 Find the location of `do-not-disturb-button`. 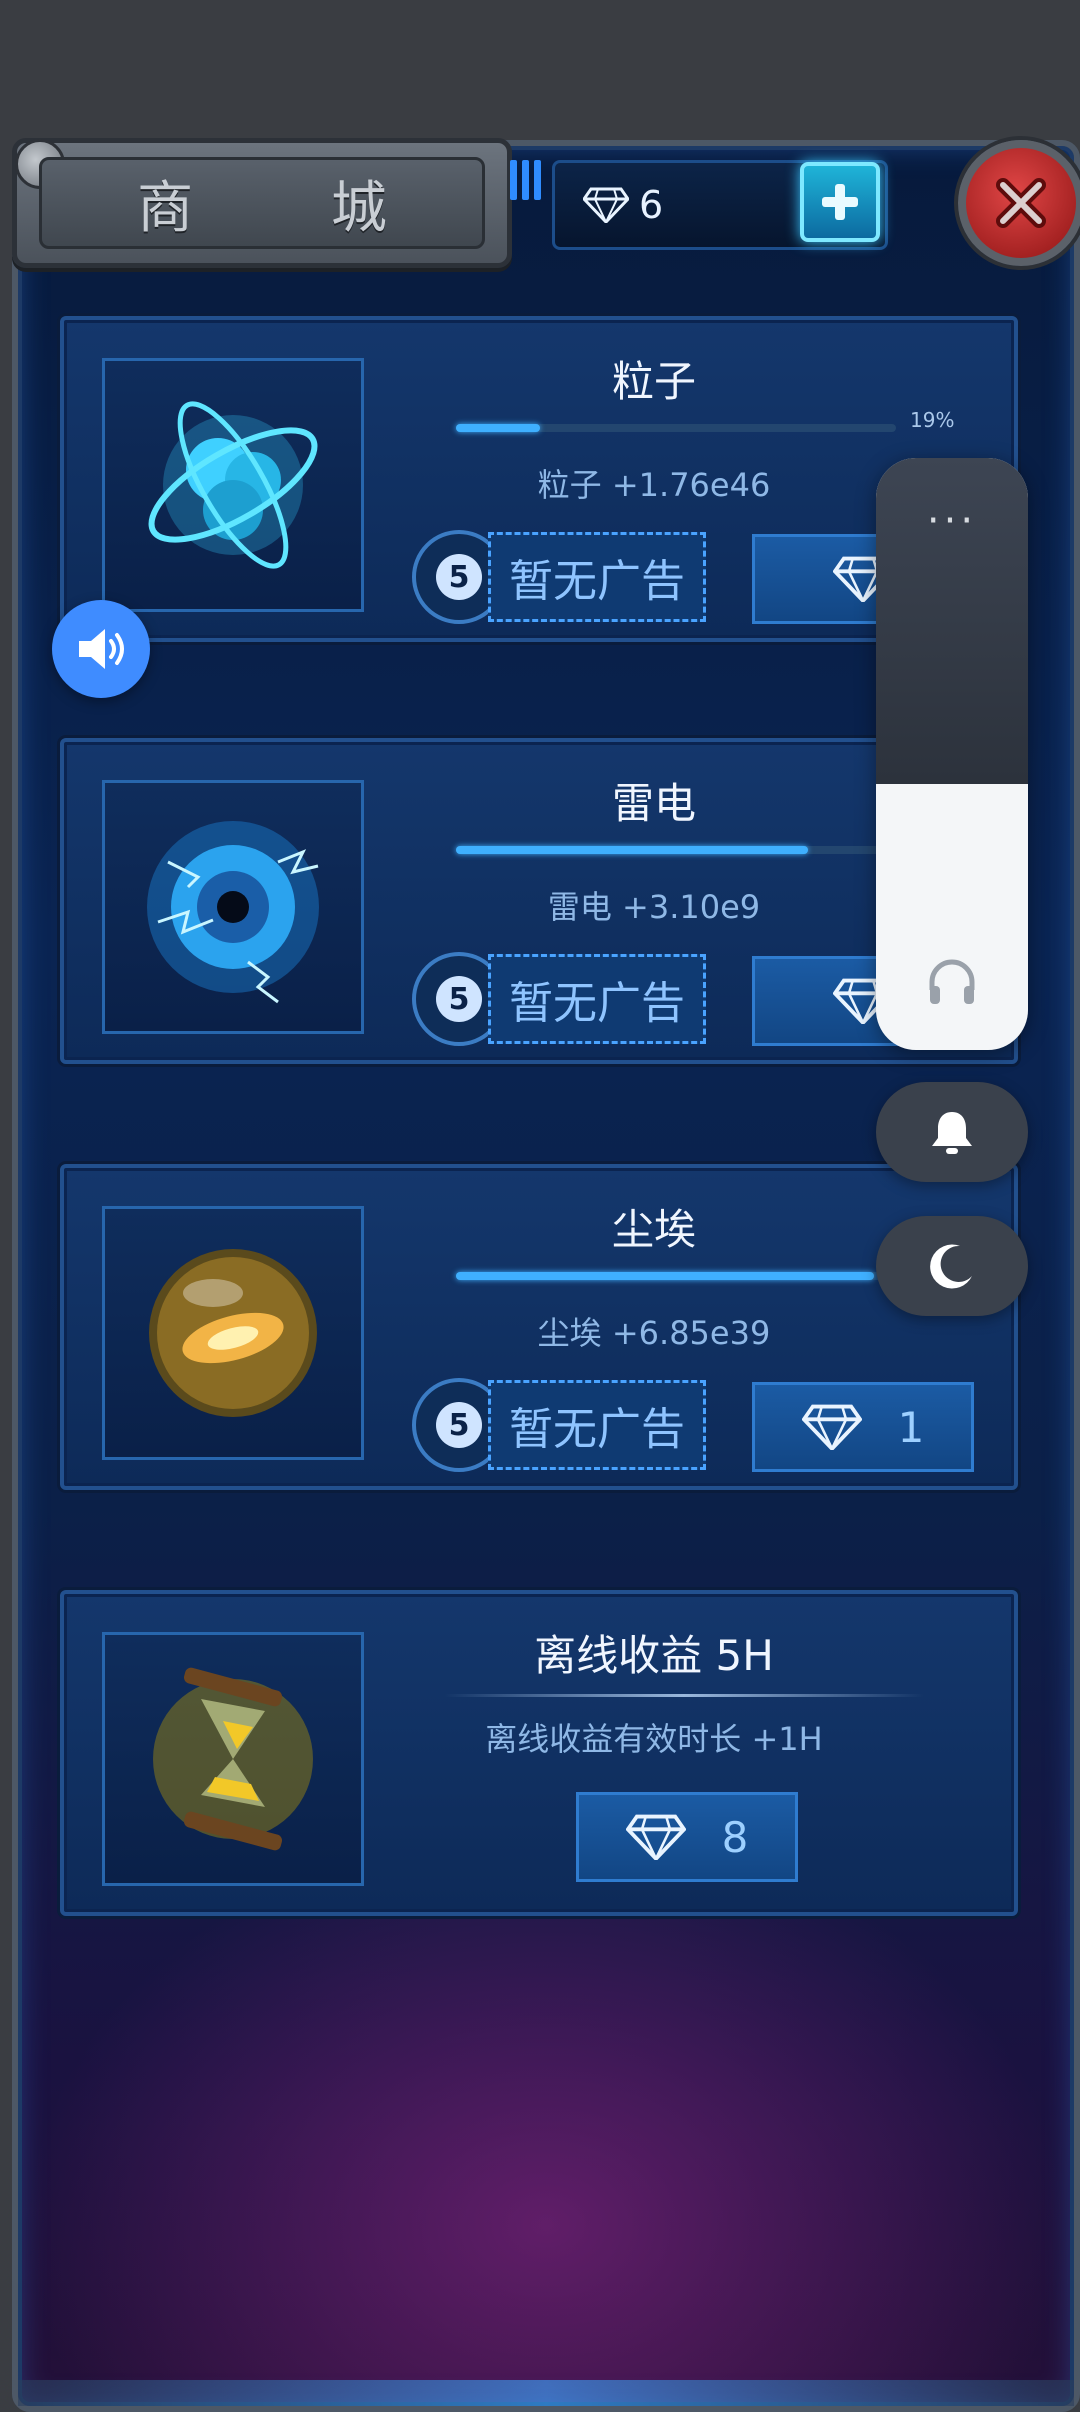

do-not-disturb-button is located at coordinates (952, 1266).